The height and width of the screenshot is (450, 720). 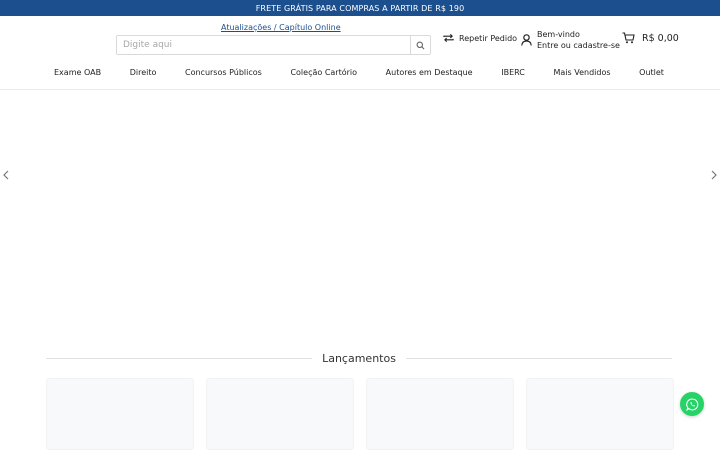 I want to click on account-button: Bem-vindo Entre ou cadastre-se, so click(x=570, y=40).